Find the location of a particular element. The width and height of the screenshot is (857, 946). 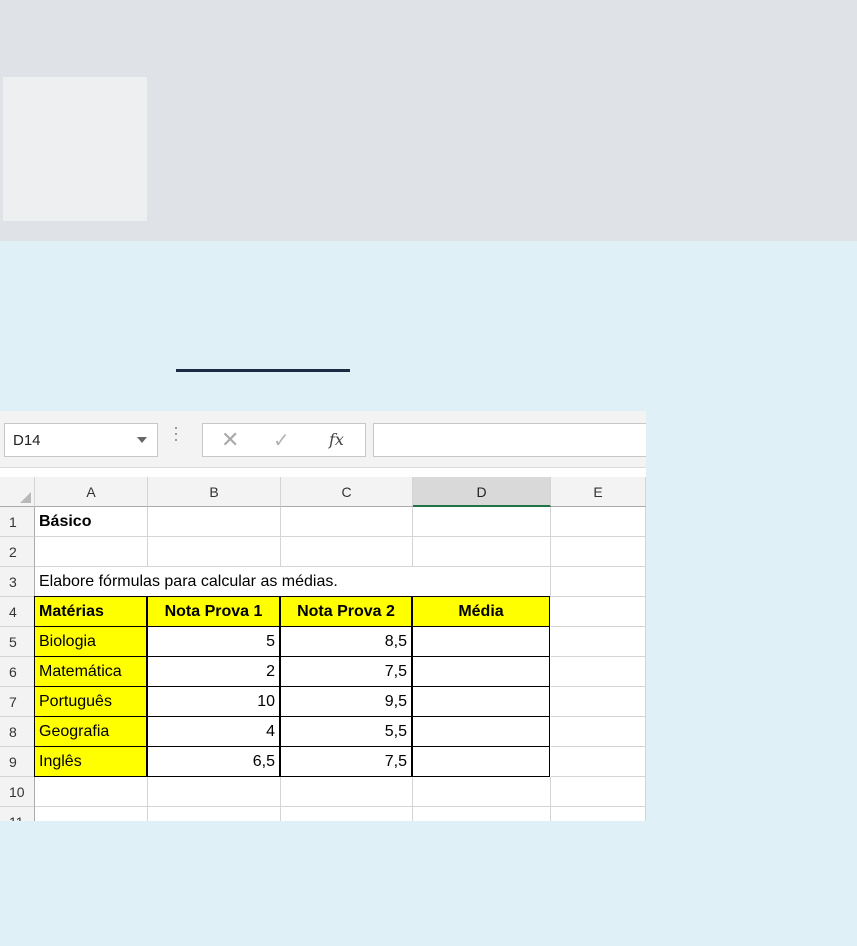

name-box-value: D14 is located at coordinates (27, 440).